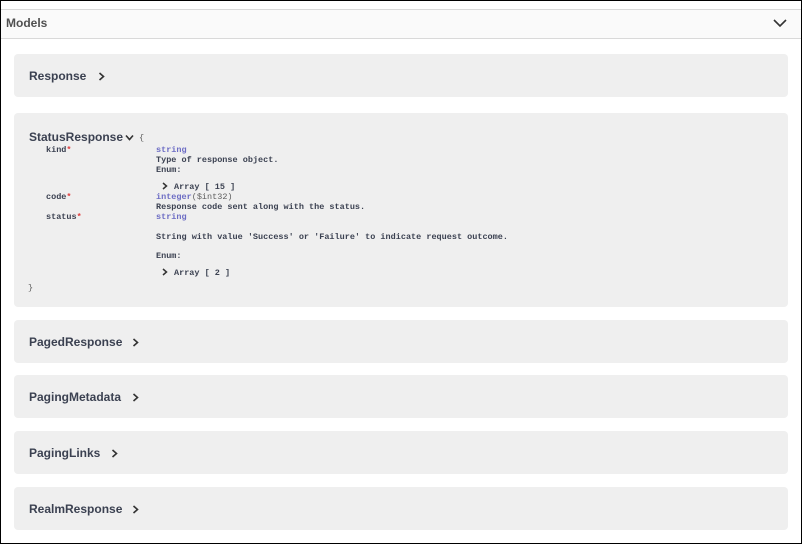  Describe the element at coordinates (171, 217) in the screenshot. I see `property-type-status: string` at that location.